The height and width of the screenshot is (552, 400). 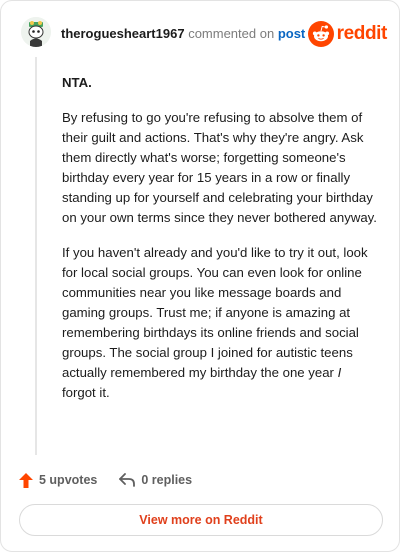 What do you see at coordinates (362, 33) in the screenshot?
I see `reddit-wordmark: reddit` at bounding box center [362, 33].